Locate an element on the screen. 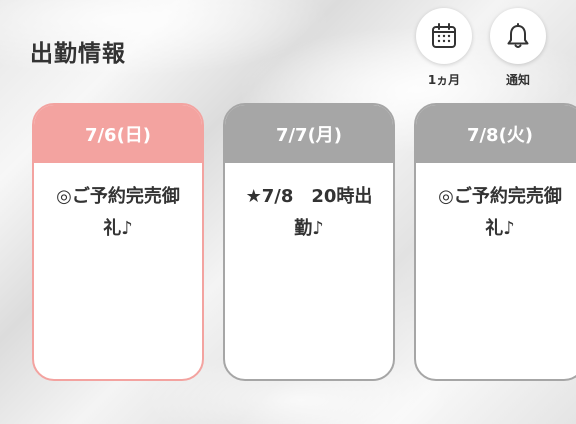  card-note-line2: 勤♪ is located at coordinates (309, 228).